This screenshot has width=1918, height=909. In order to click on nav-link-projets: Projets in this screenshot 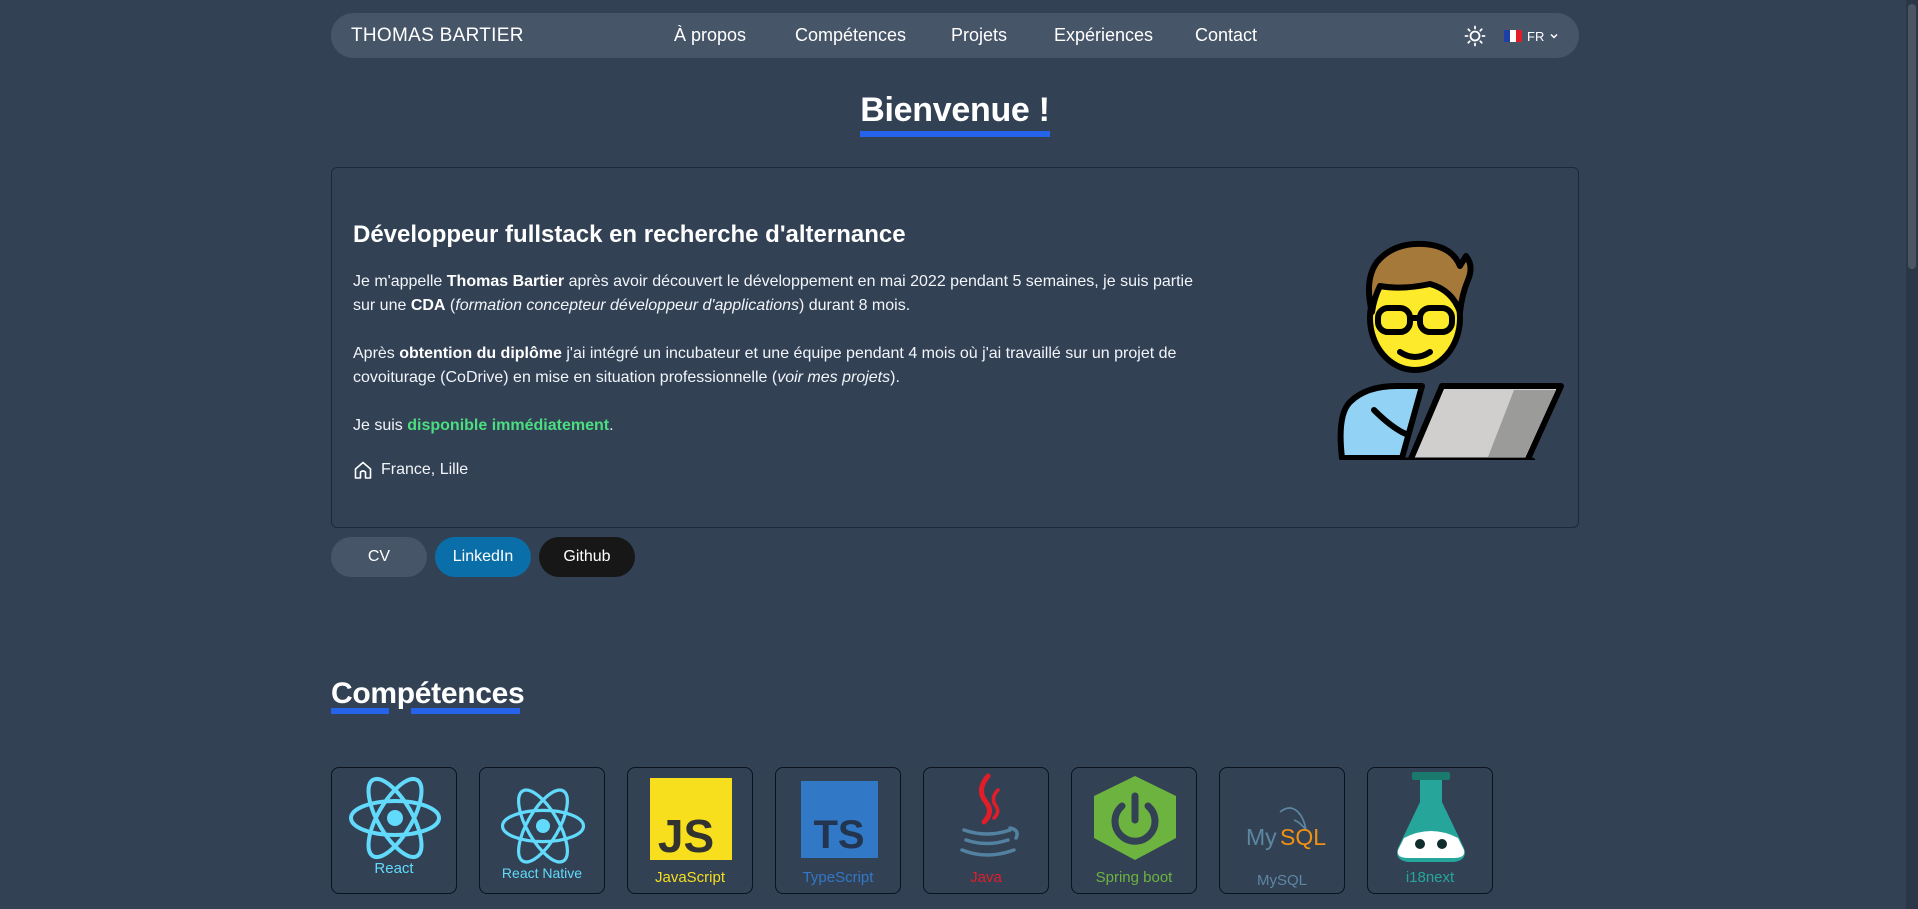, I will do `click(979, 35)`.